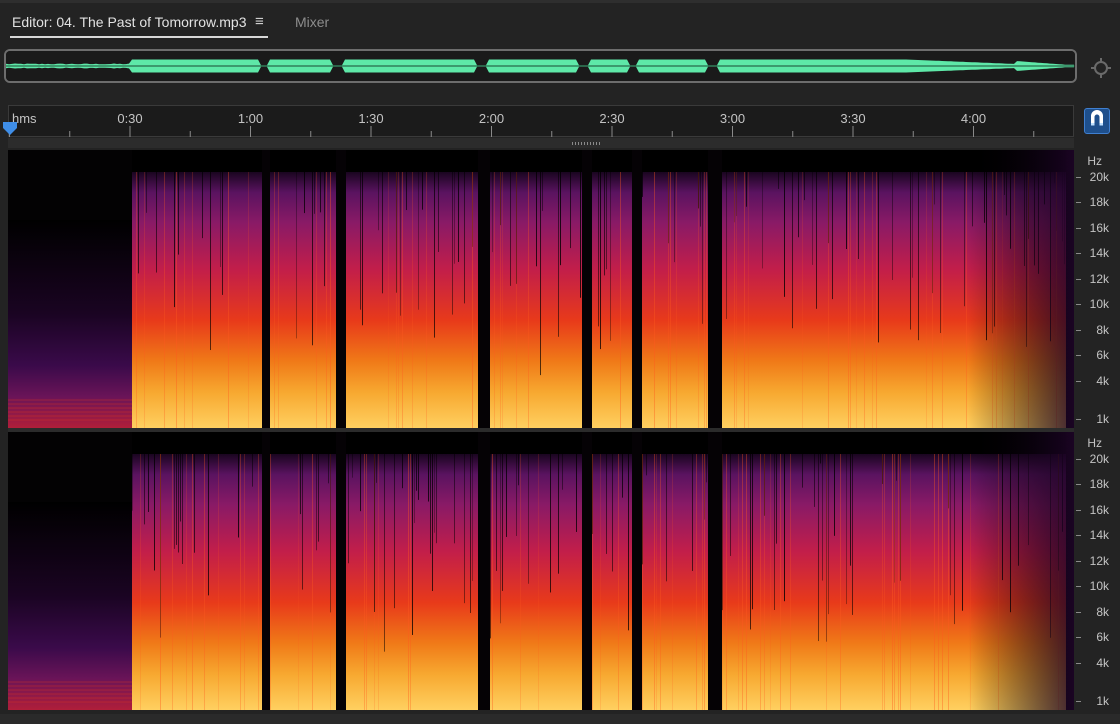 The image size is (1120, 724). Describe the element at coordinates (541, 143) in the screenshot. I see `overview-splitter` at that location.